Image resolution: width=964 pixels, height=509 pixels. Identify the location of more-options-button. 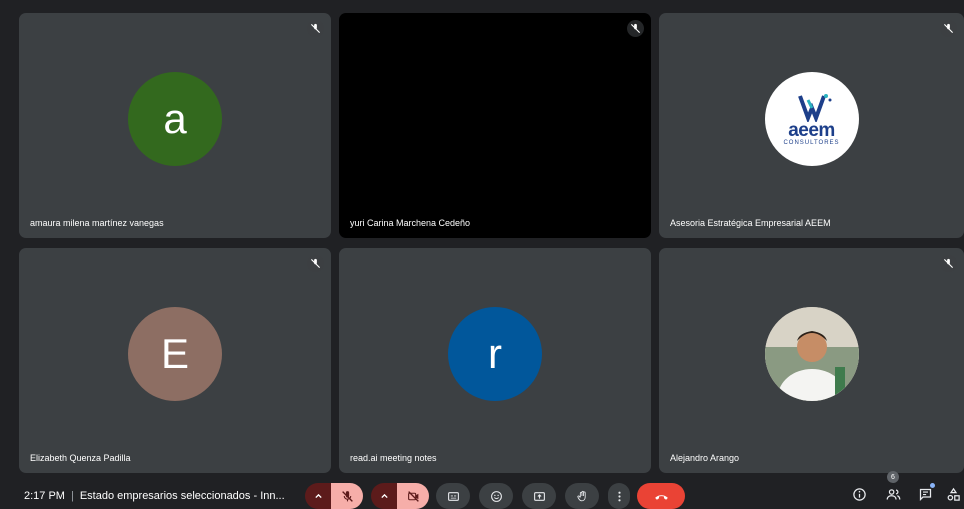
(619, 496).